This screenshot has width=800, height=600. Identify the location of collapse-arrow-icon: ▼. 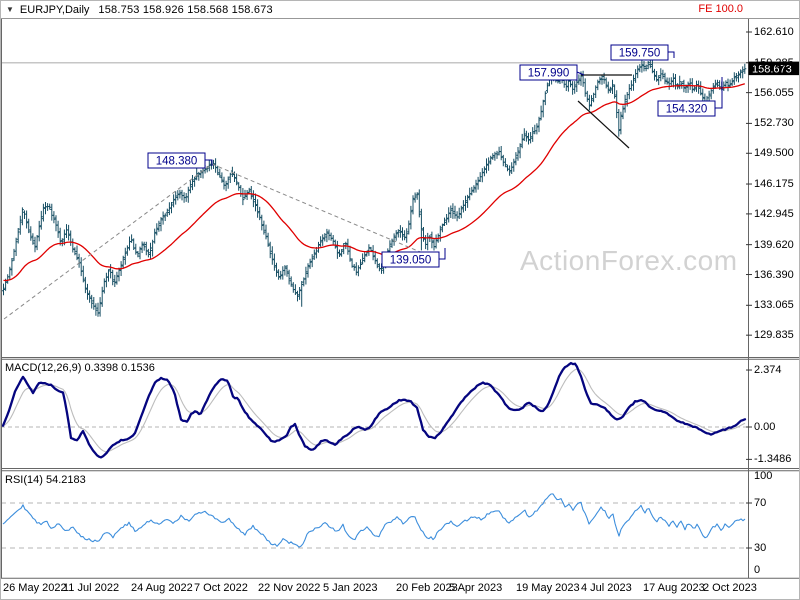
(10, 9).